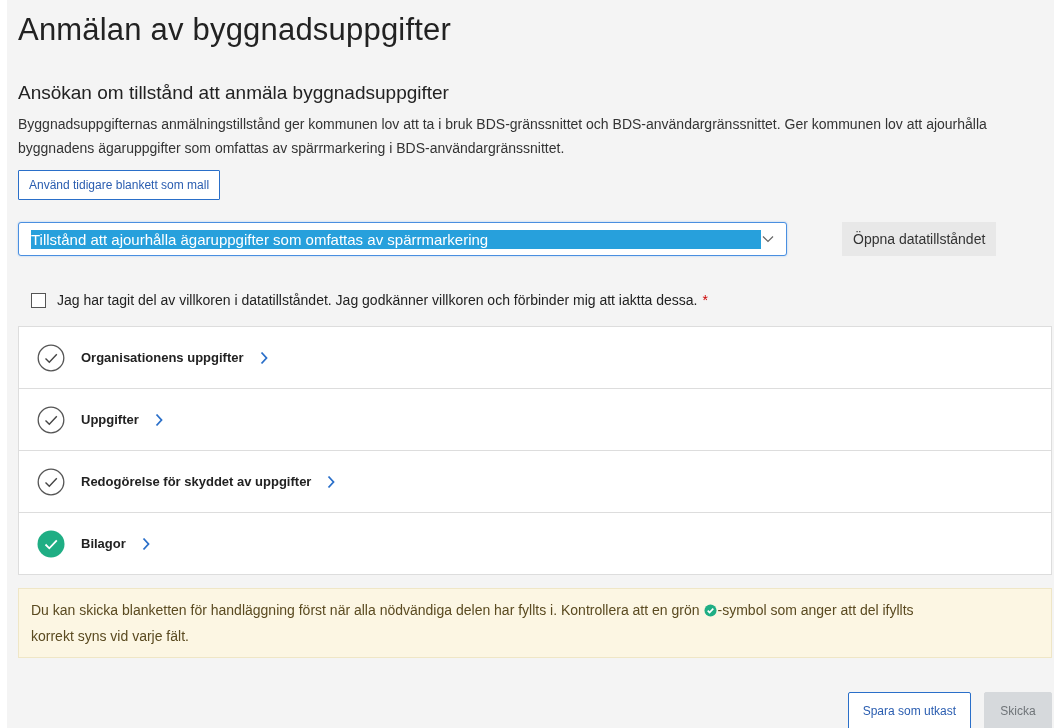 The width and height of the screenshot is (1054, 728). I want to click on terms-label: Jag har tagit del av villkoren i datatillståndet. Jag godkänner villkoren och förbinder mig att iaktta dessa., so click(377, 300).